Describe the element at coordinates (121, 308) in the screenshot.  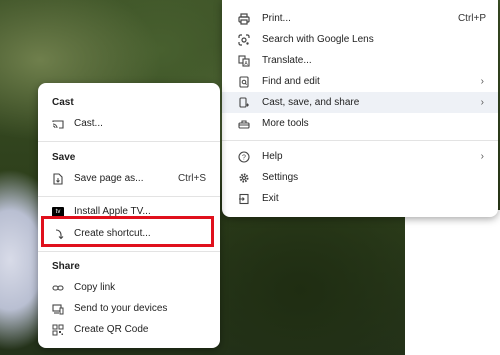
I see `submenu-item-label: Send to your devices` at that location.